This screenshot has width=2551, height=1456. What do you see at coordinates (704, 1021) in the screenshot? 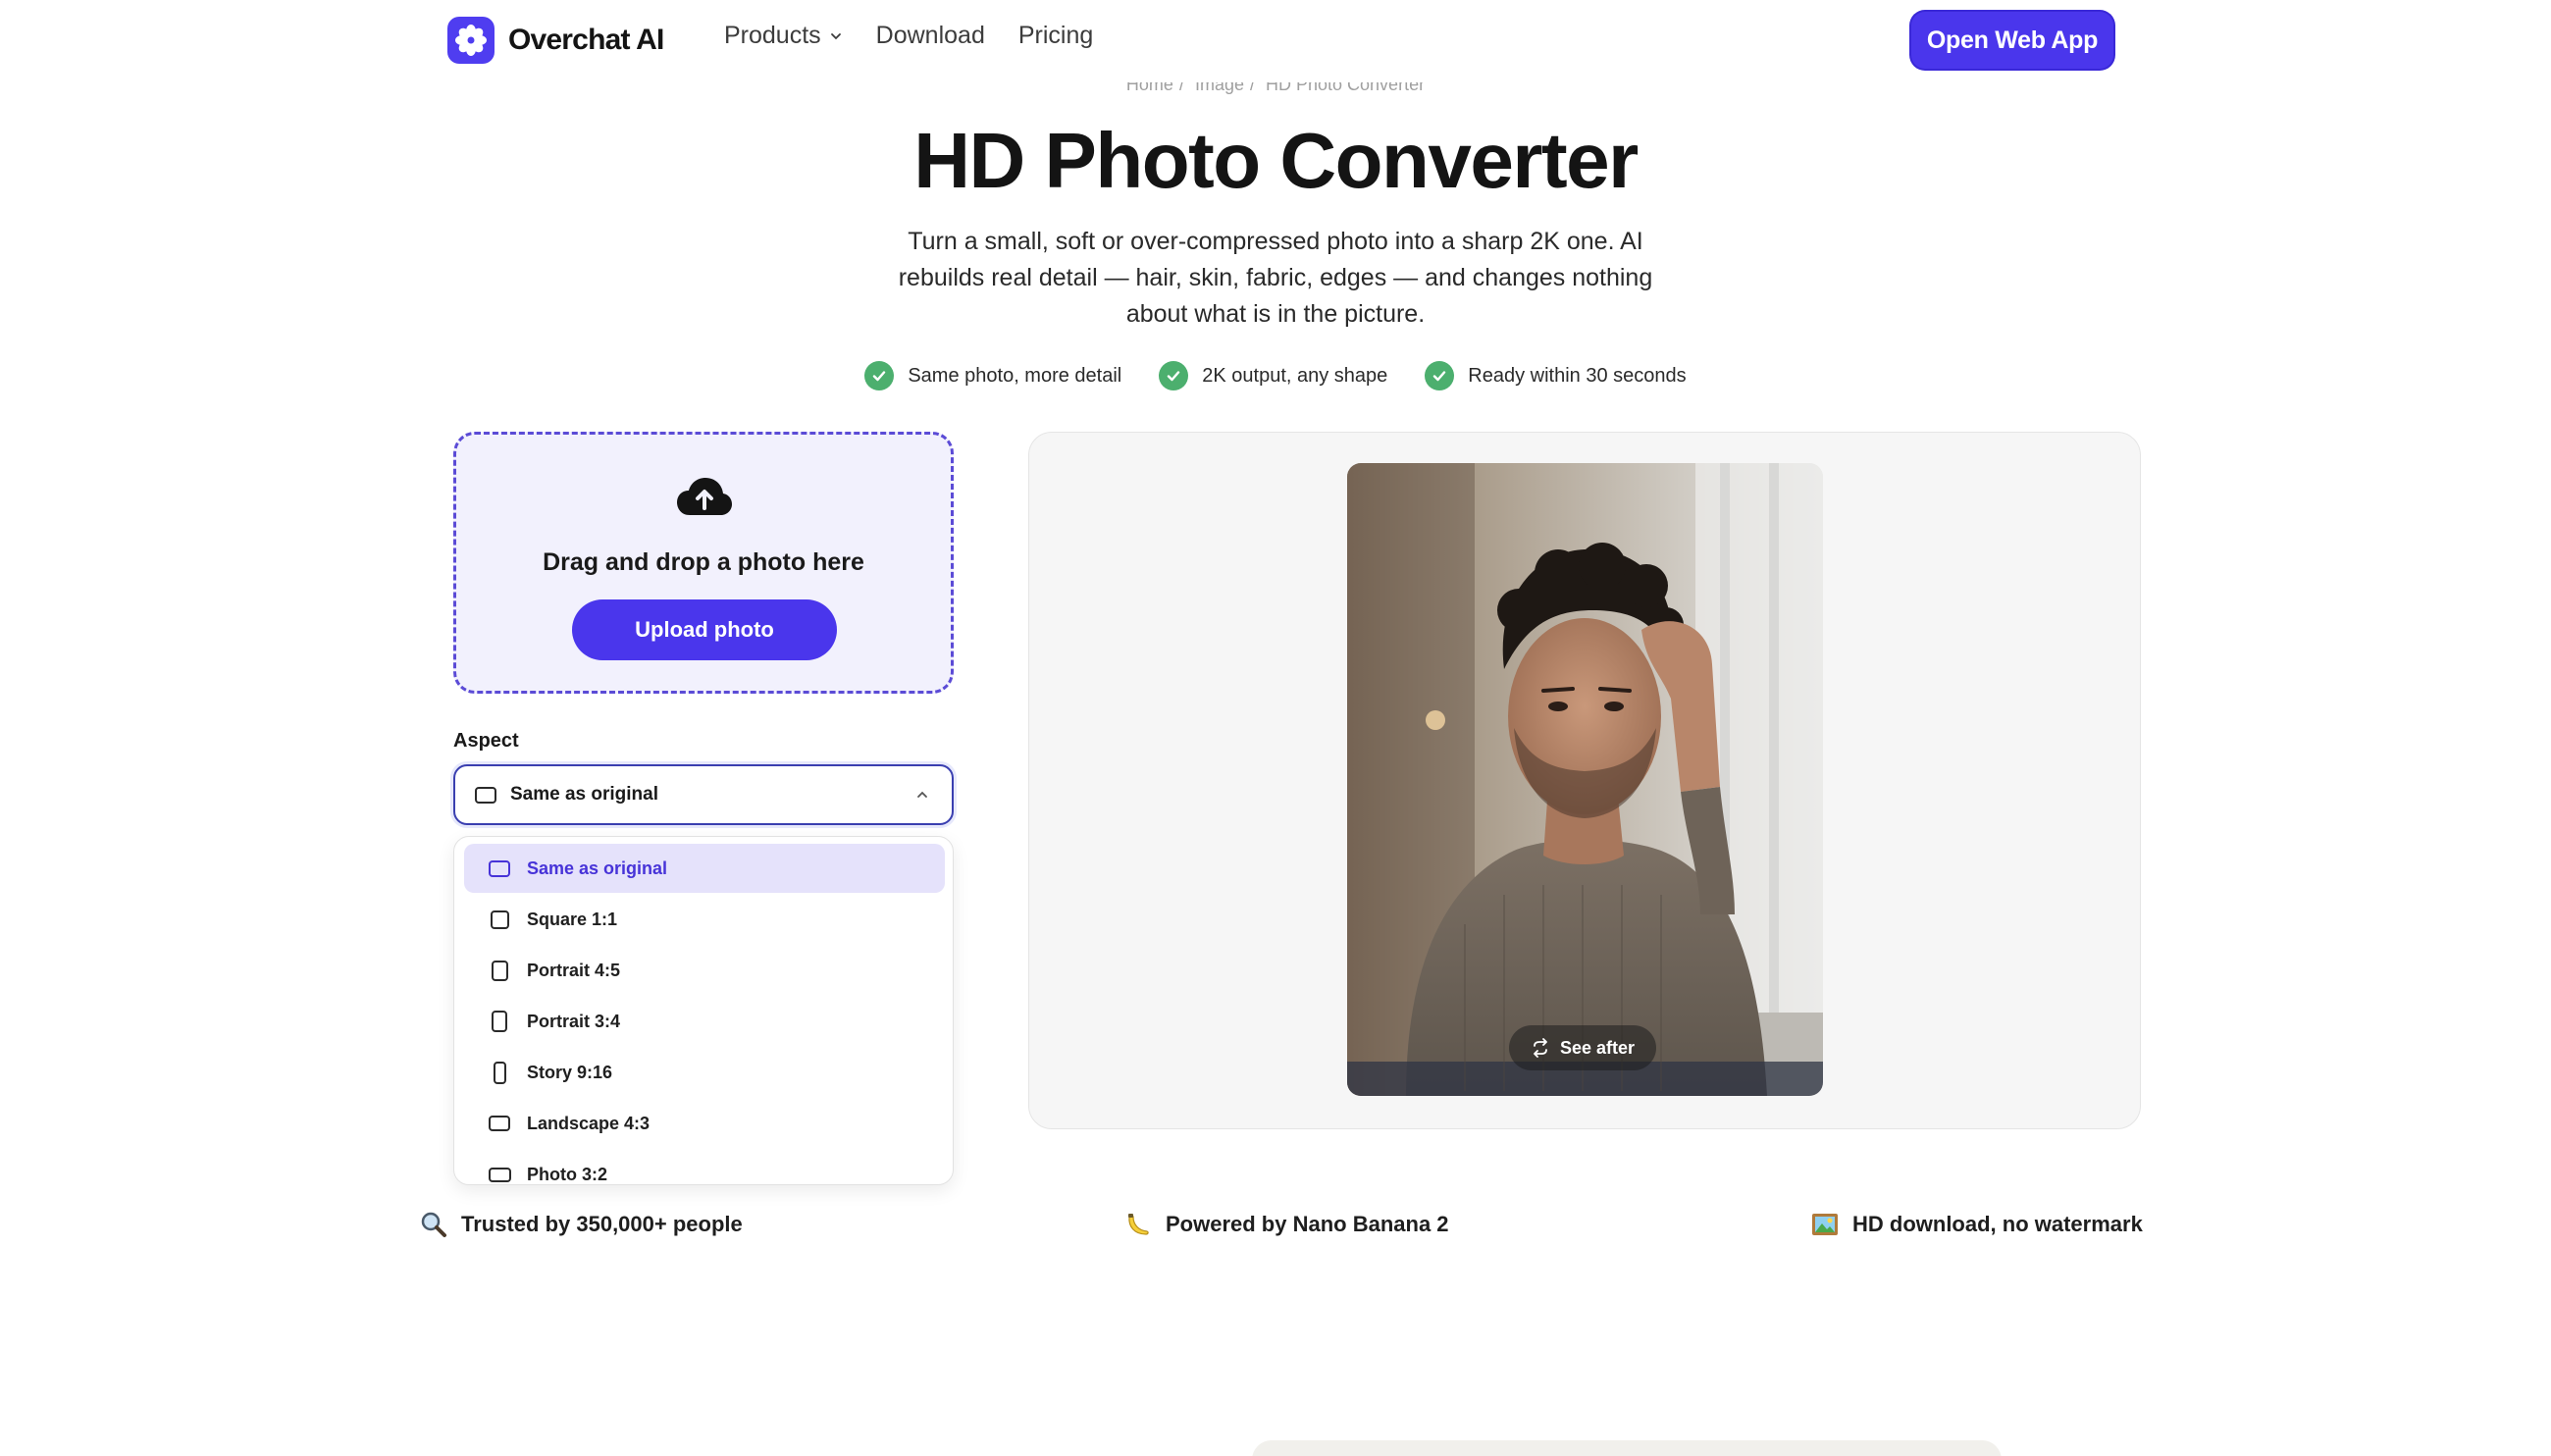
I see `aspect-option-portrait-3-4: Portrait 3:4` at bounding box center [704, 1021].